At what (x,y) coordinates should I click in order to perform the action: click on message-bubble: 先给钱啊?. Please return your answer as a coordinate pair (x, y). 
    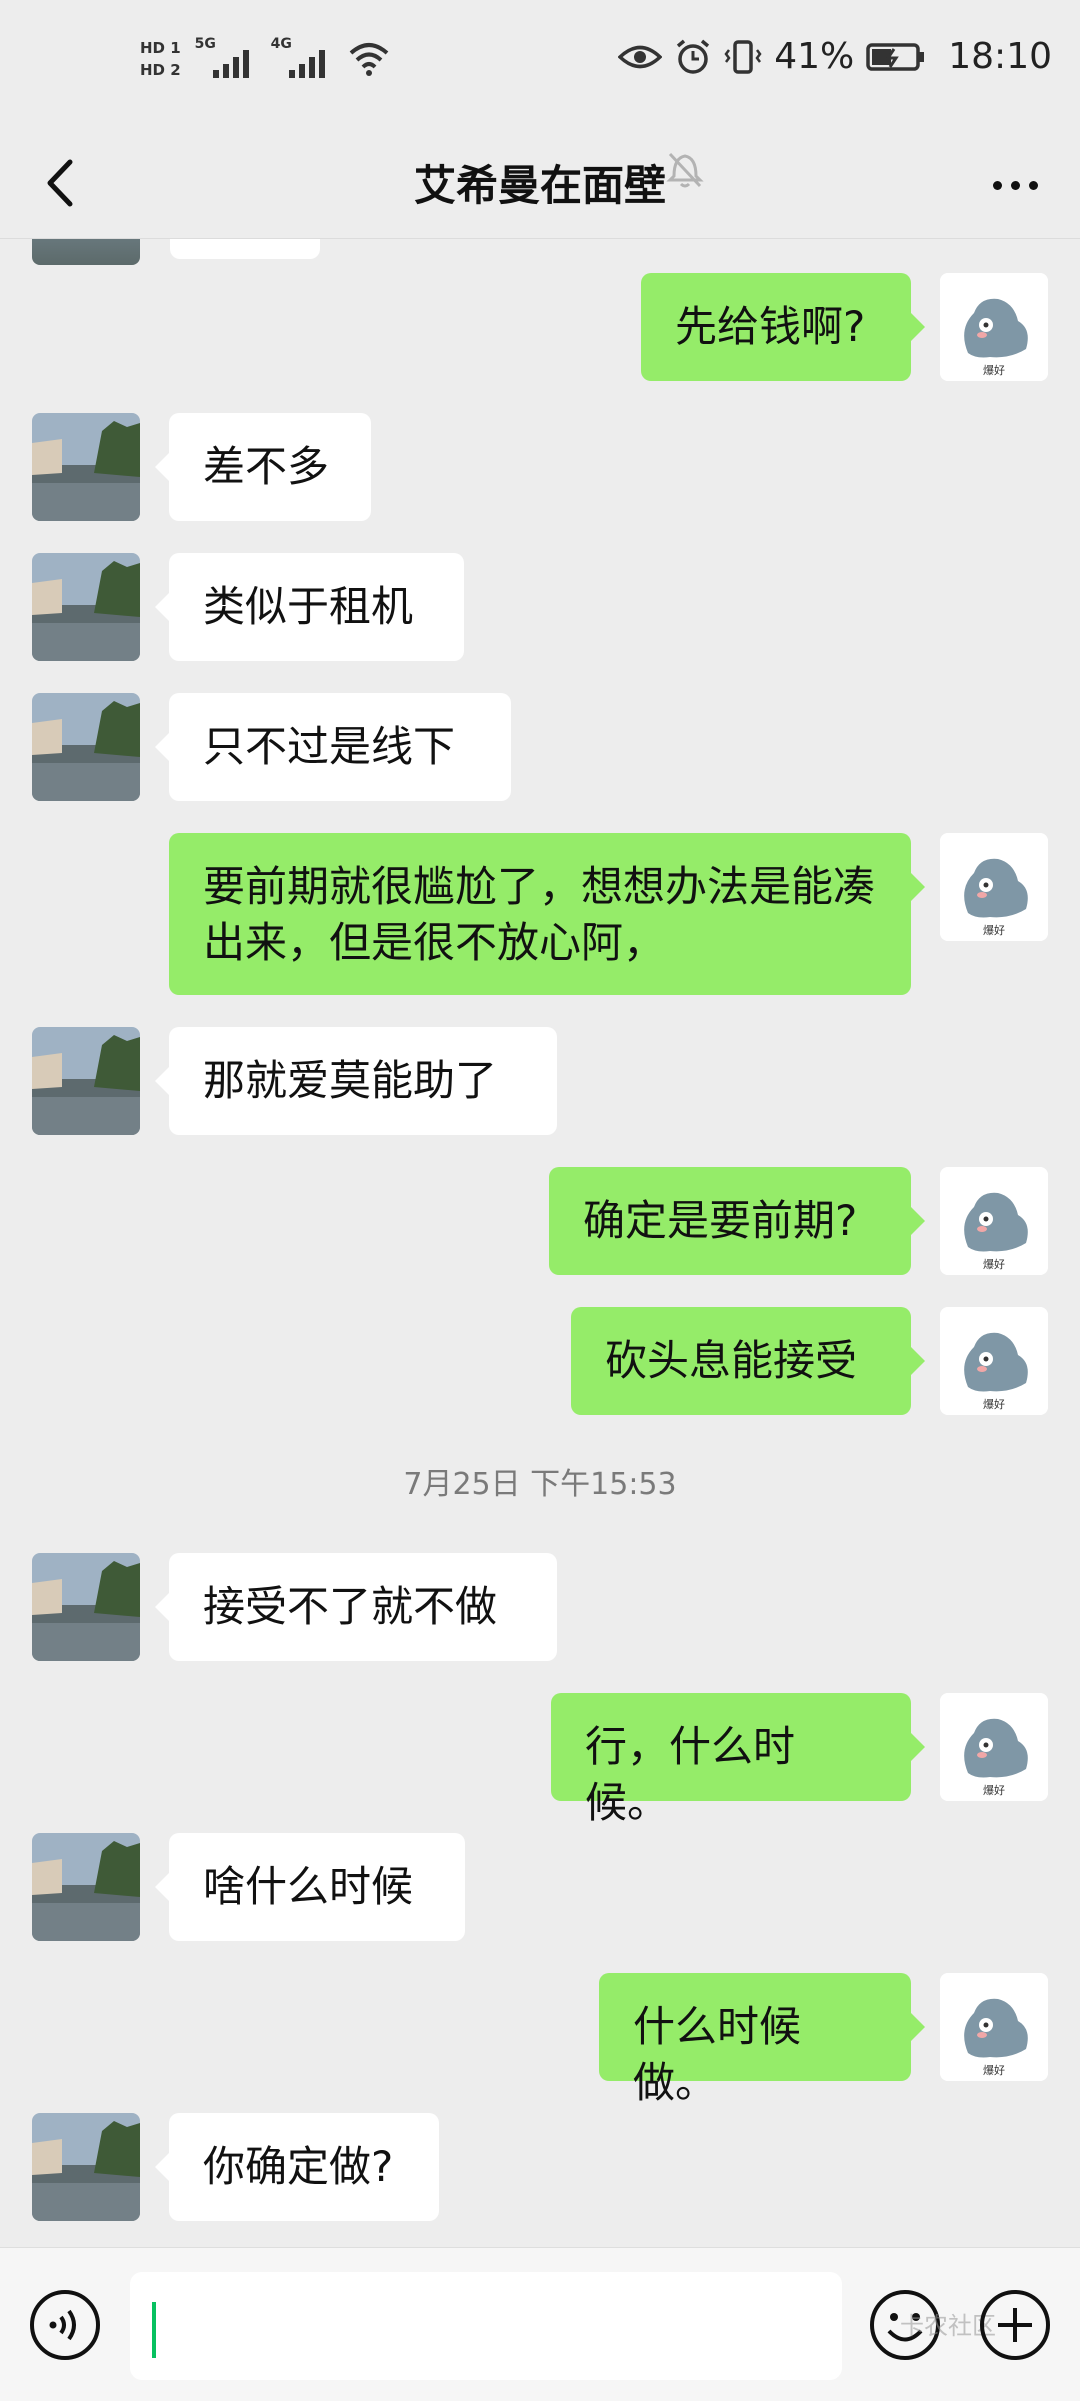
    Looking at the image, I should click on (783, 327).